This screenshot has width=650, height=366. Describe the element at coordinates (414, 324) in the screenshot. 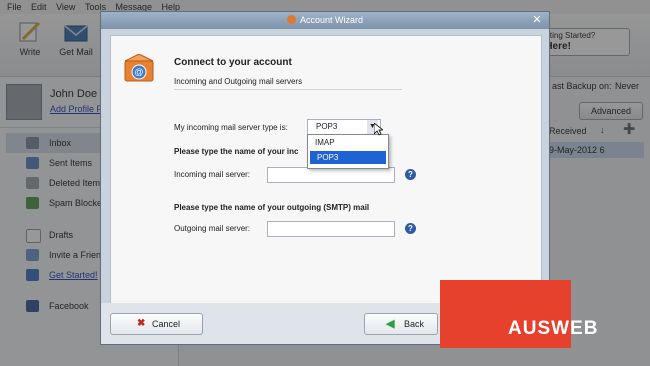

I see `back-label: Back` at that location.